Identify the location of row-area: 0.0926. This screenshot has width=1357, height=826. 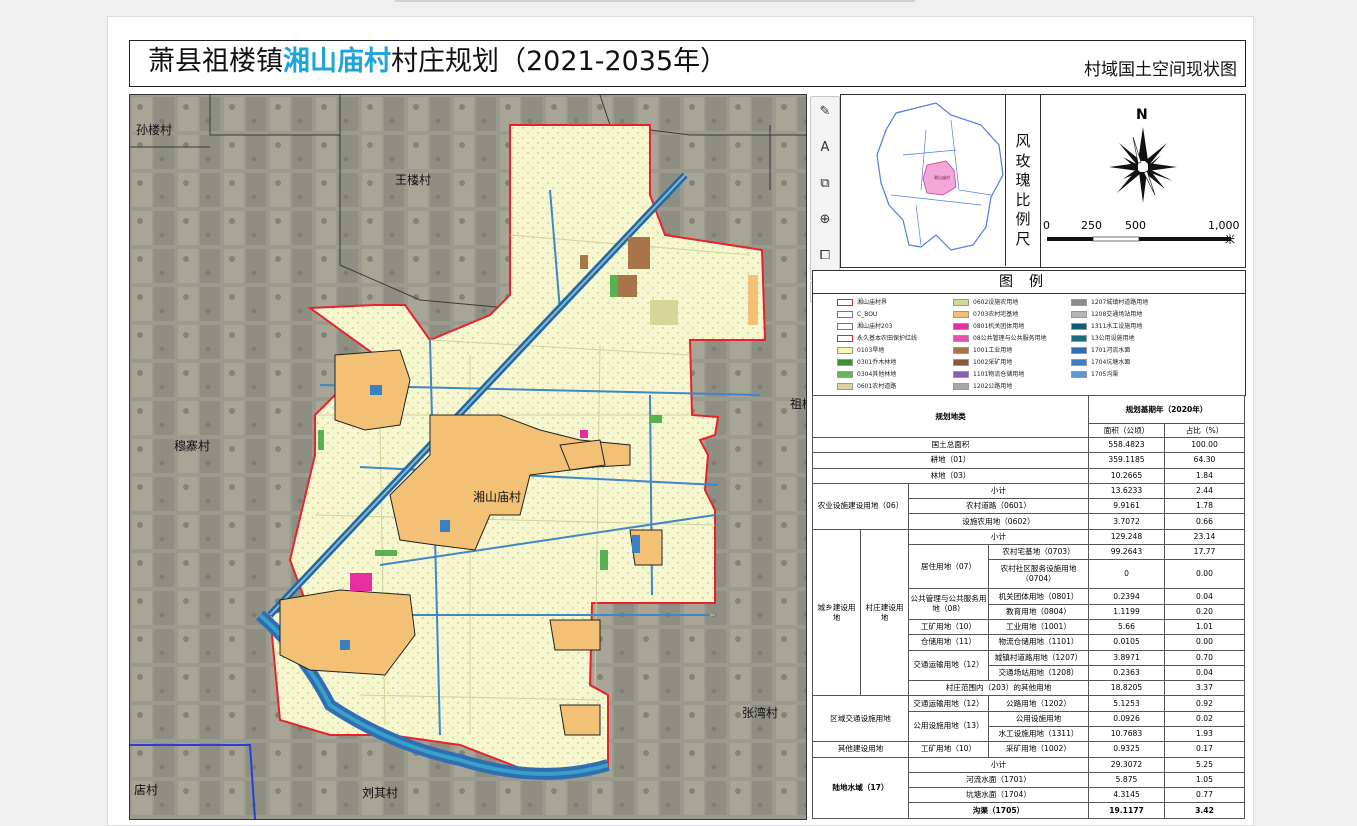
(1126, 718).